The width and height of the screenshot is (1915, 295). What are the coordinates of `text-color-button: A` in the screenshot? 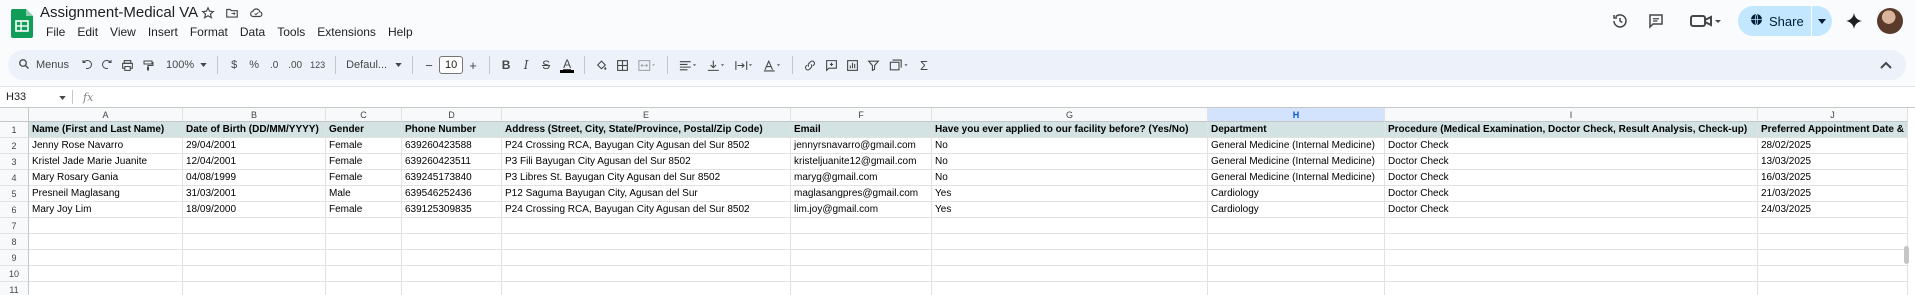 It's located at (567, 65).